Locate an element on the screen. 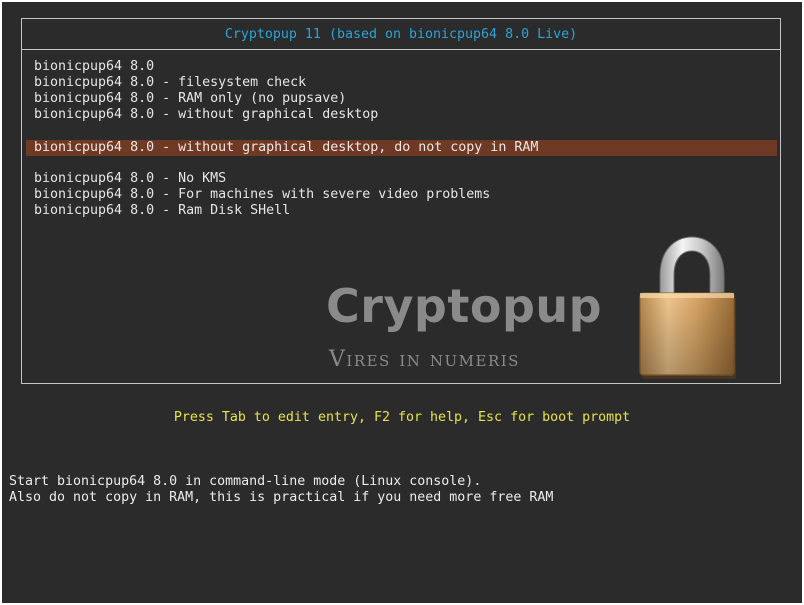 This screenshot has height=605, width=804. menu-entry-no-kms: bionicpup64 8.0 - No KMS is located at coordinates (401, 179).